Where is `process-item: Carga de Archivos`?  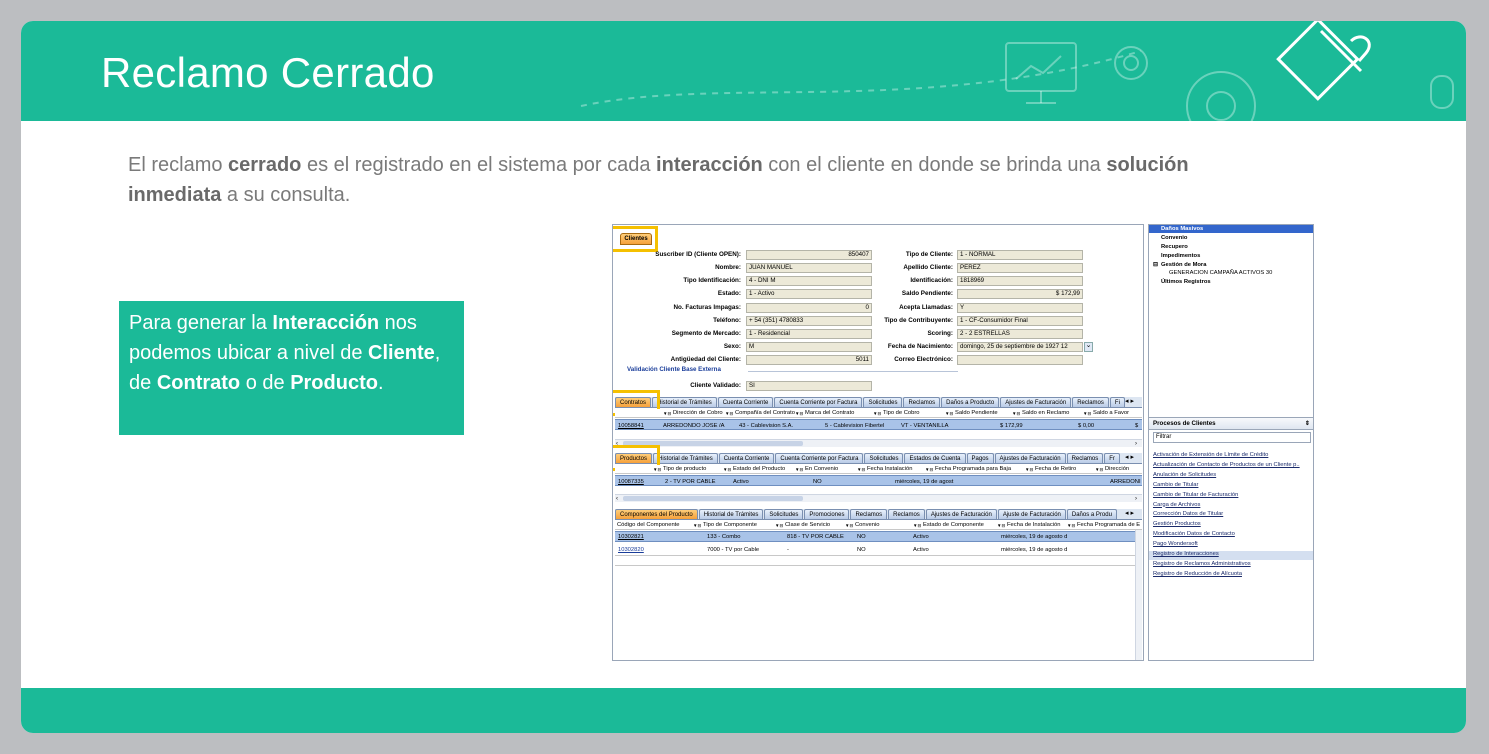 process-item: Carga de Archivos is located at coordinates (1176, 505).